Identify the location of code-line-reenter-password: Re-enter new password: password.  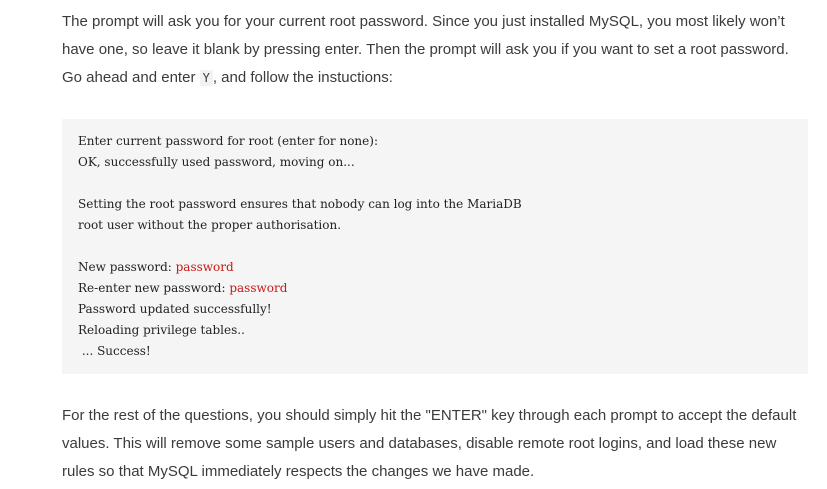
(435, 288).